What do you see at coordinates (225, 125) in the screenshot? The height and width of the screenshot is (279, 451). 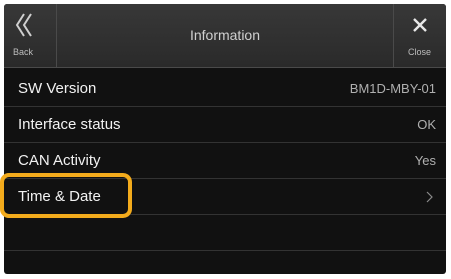 I see `row-interface-status: Interface status OK` at bounding box center [225, 125].